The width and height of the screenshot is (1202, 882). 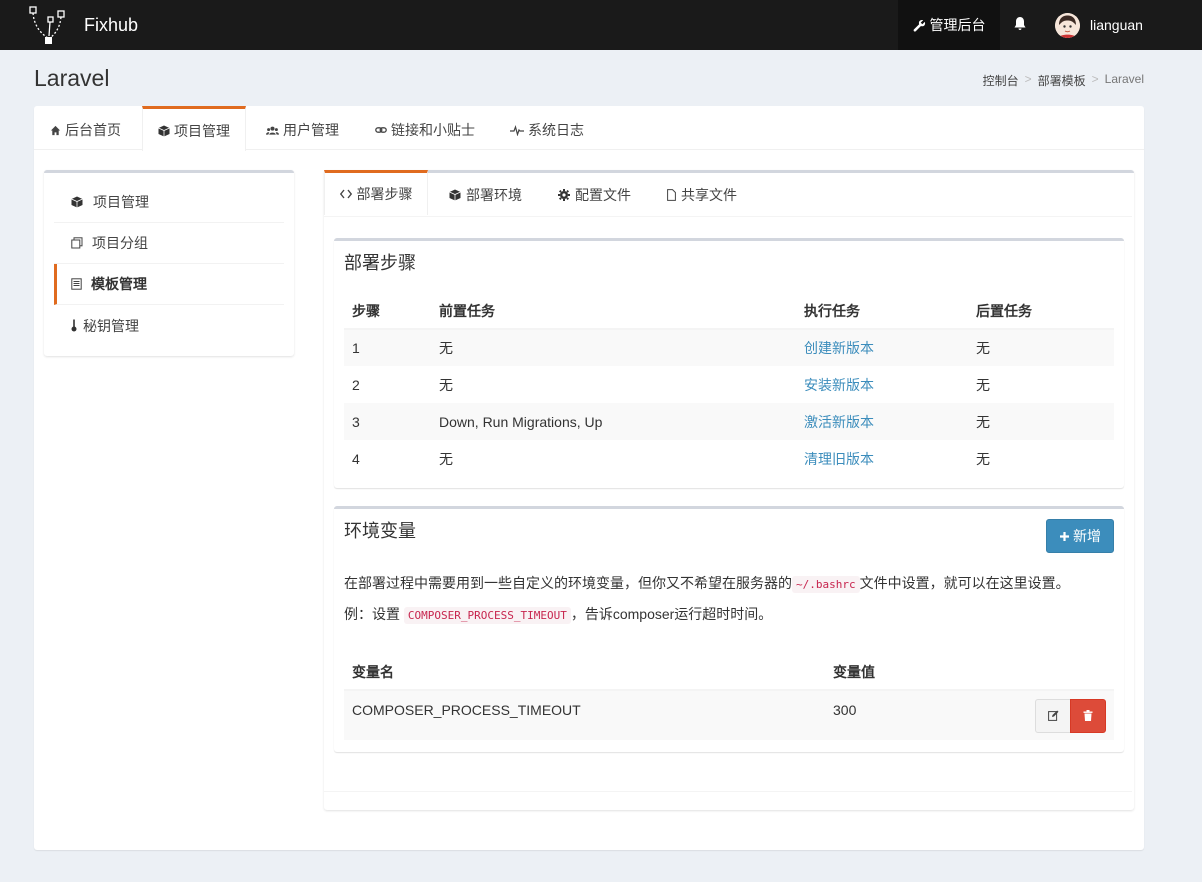 I want to click on table-row: 3 Down, Run Migrations, Up 激活新版本 无, so click(x=729, y=421).